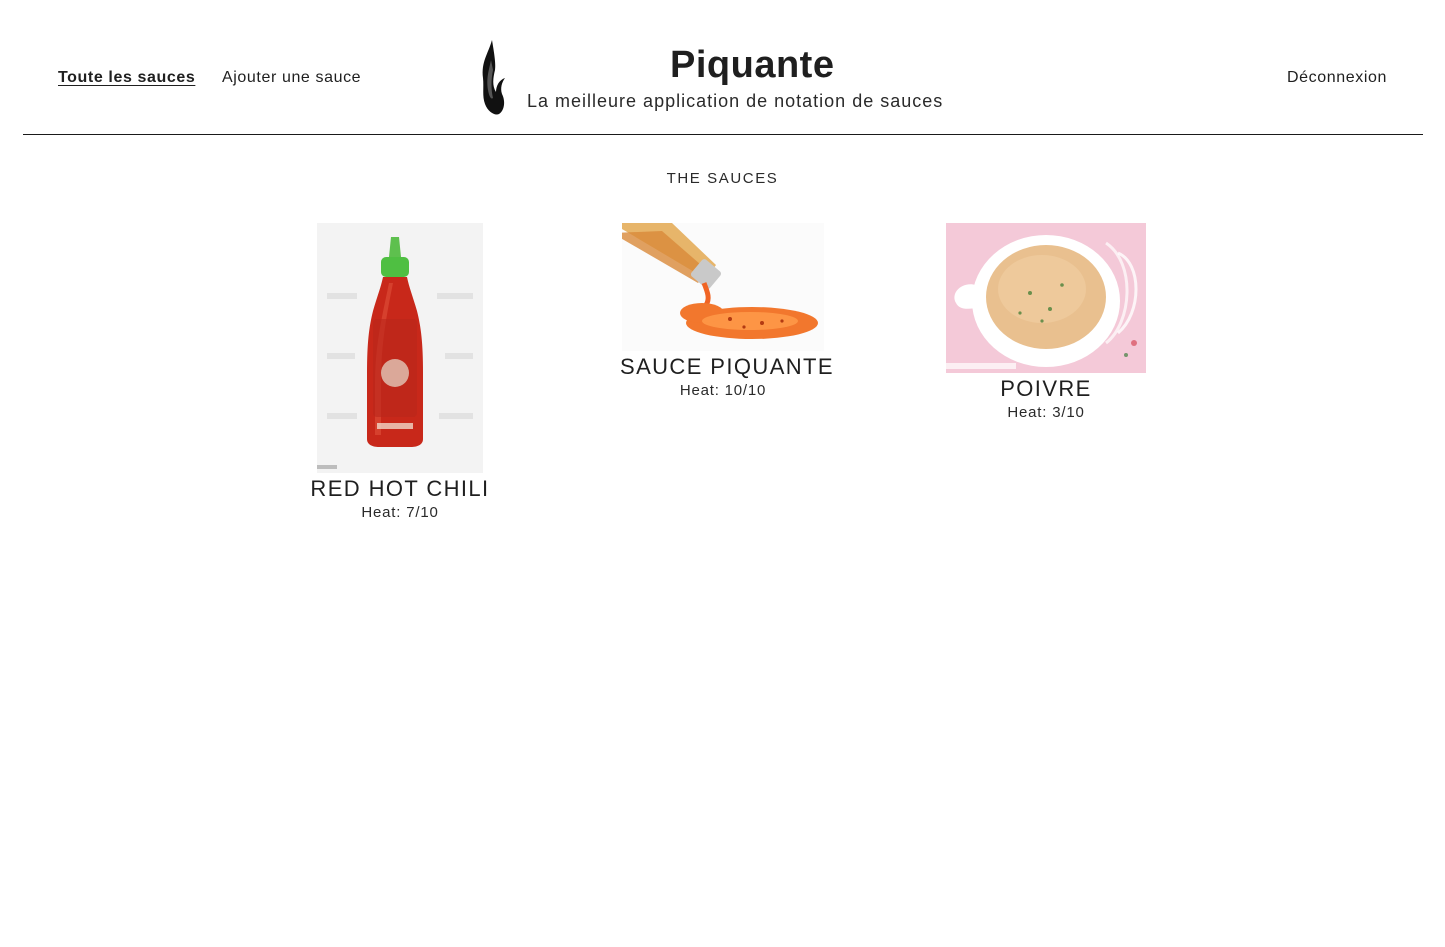  Describe the element at coordinates (493, 77) in the screenshot. I see `flame-icon` at that location.